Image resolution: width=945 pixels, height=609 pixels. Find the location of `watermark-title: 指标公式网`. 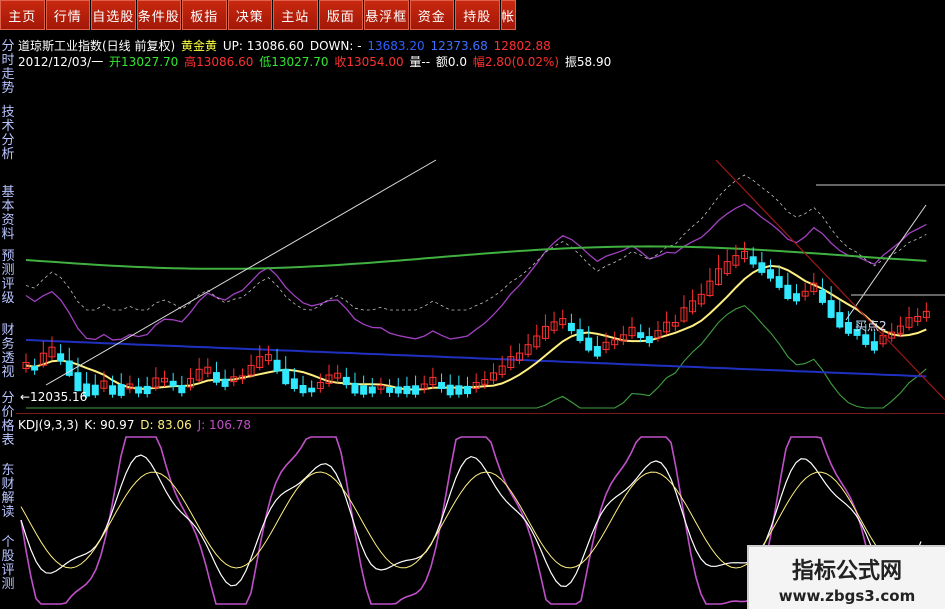

watermark-title: 指标公式网 is located at coordinates (846, 571).